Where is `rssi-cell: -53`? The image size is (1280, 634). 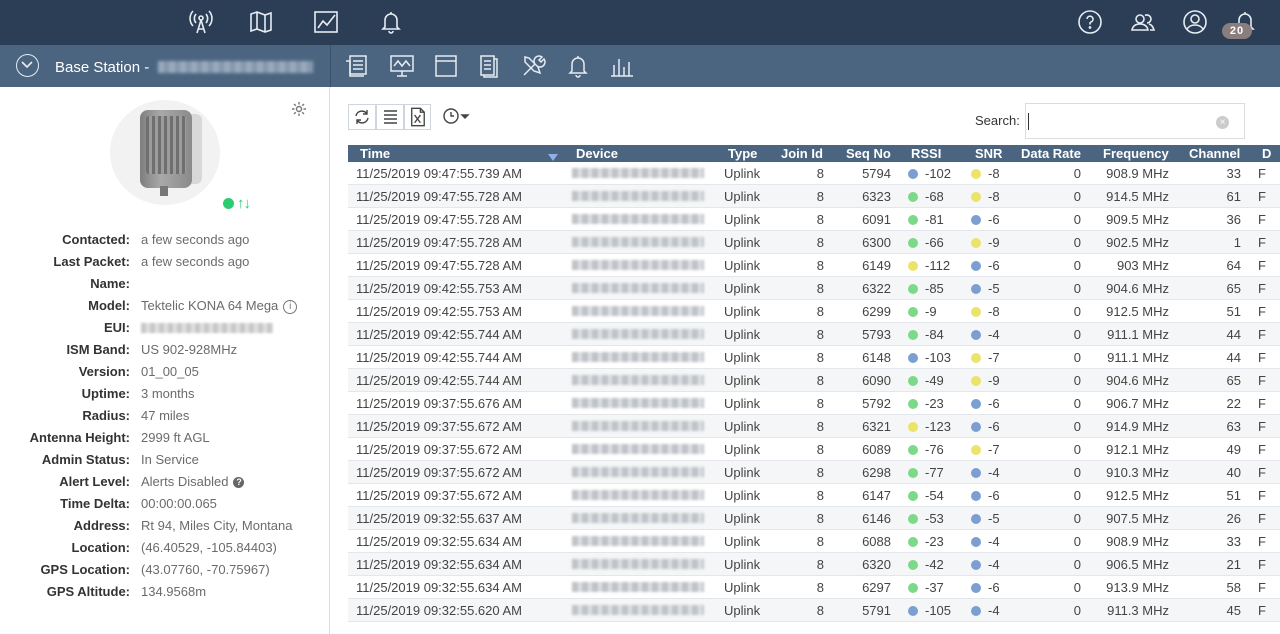
rssi-cell: -53 is located at coordinates (934, 518).